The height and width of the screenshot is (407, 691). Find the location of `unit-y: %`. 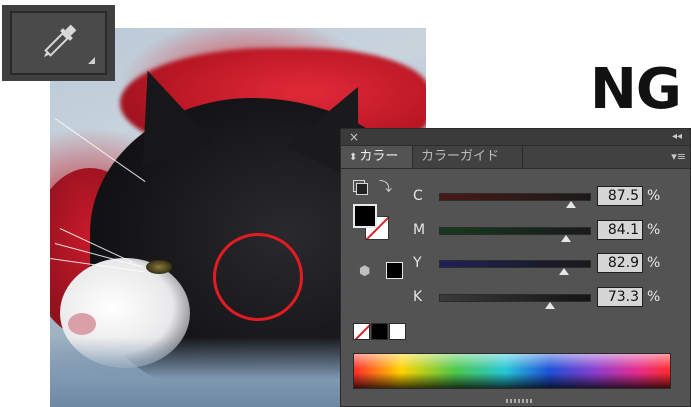

unit-y: % is located at coordinates (654, 263).